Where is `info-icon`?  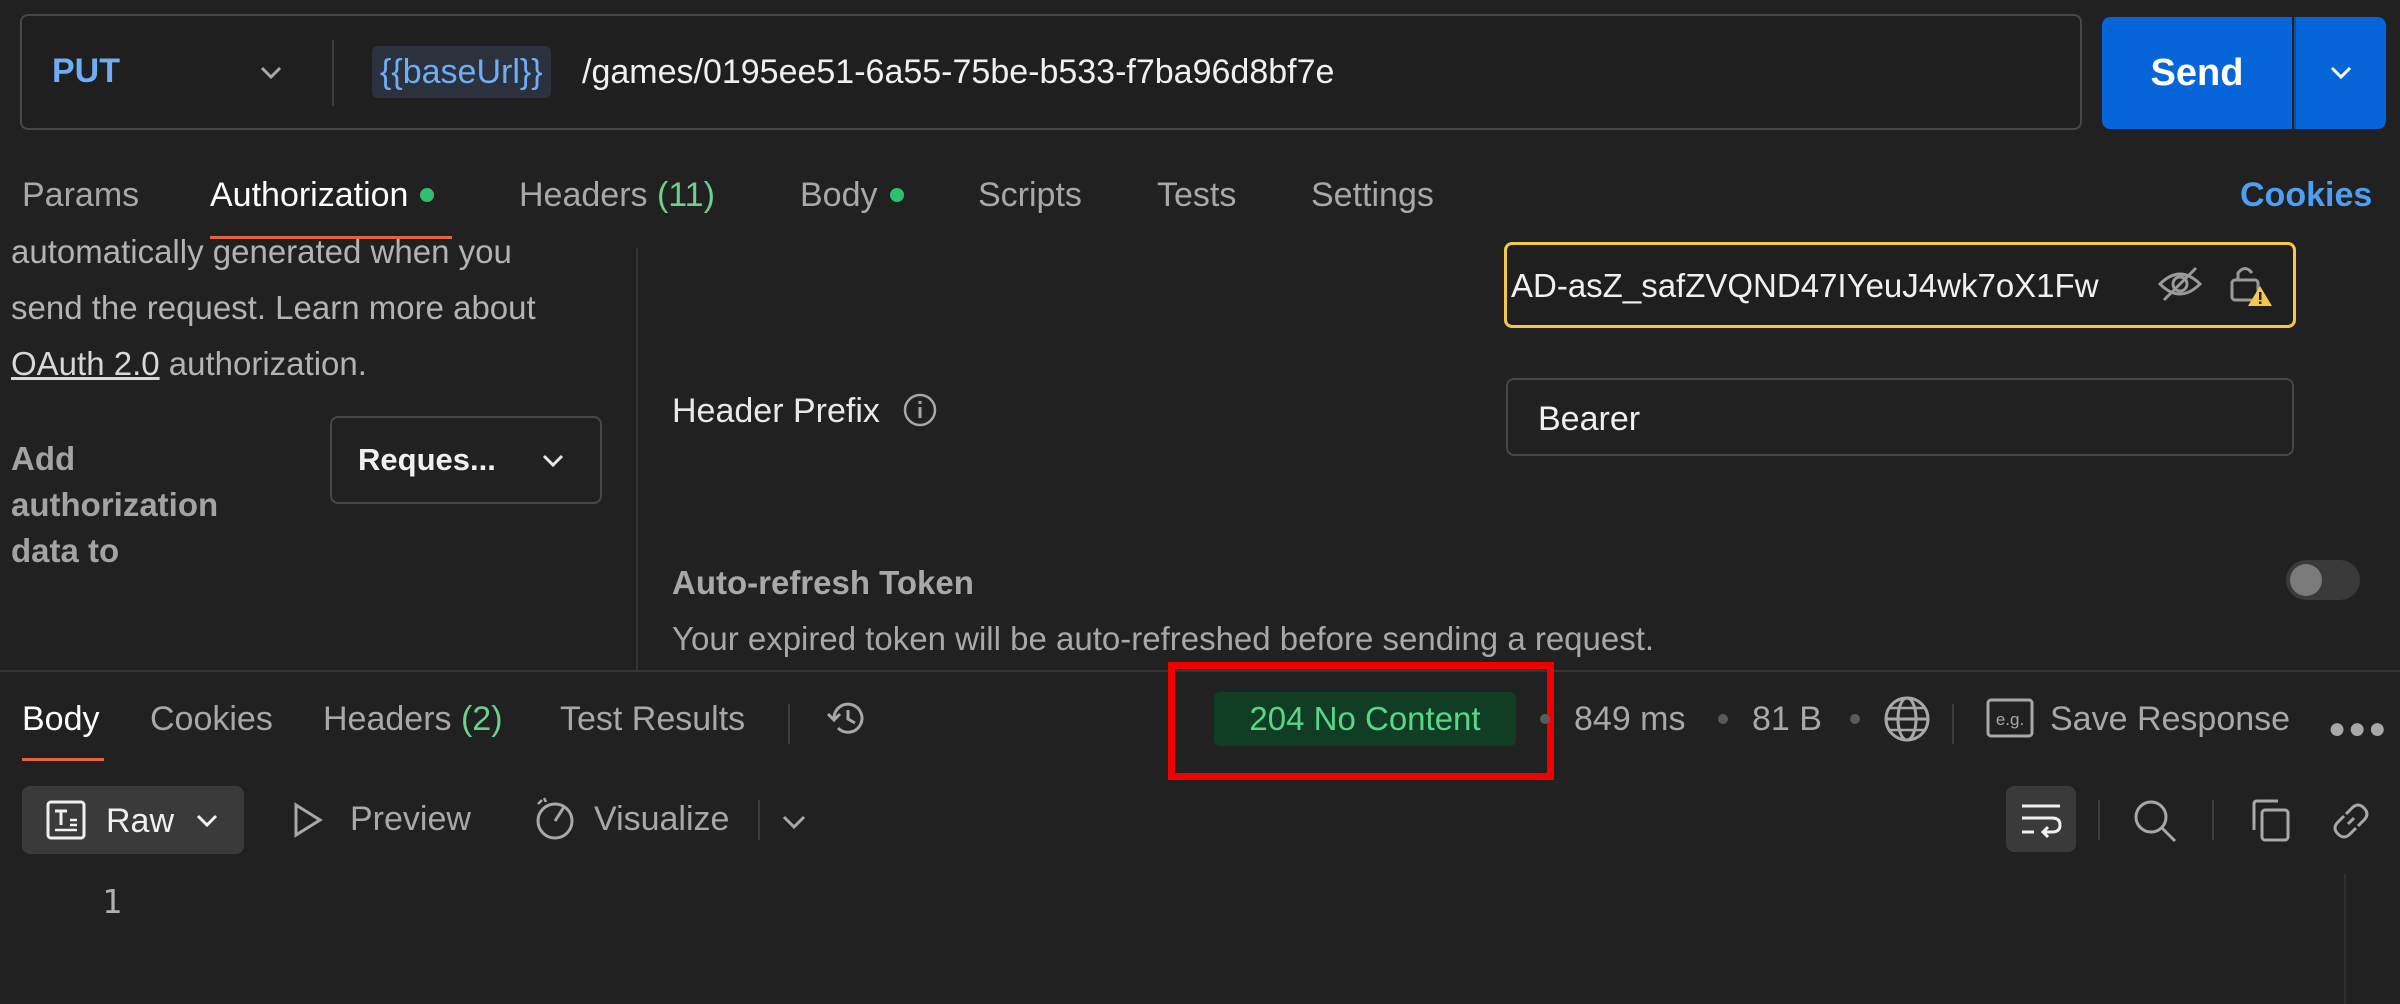 info-icon is located at coordinates (920, 410).